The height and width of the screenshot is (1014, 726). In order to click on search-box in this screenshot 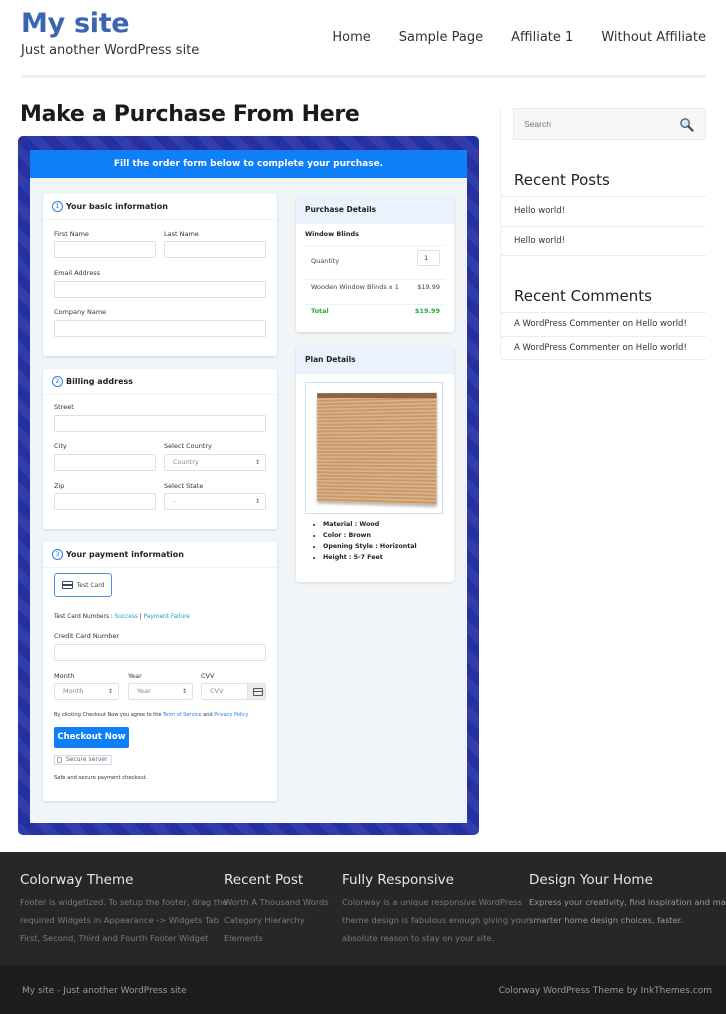, I will do `click(609, 124)`.